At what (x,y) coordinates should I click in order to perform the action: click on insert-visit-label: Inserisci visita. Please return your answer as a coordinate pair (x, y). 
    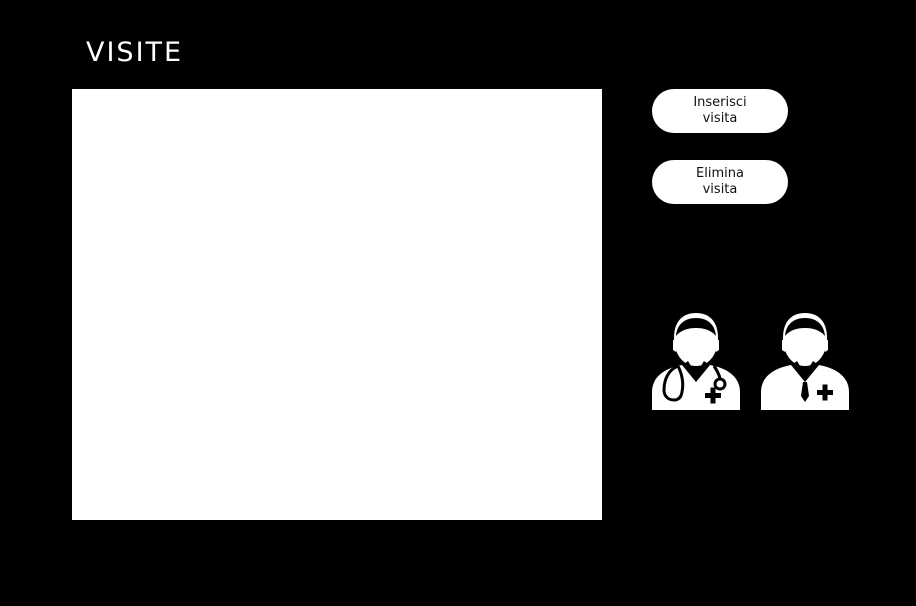
    Looking at the image, I should click on (720, 110).